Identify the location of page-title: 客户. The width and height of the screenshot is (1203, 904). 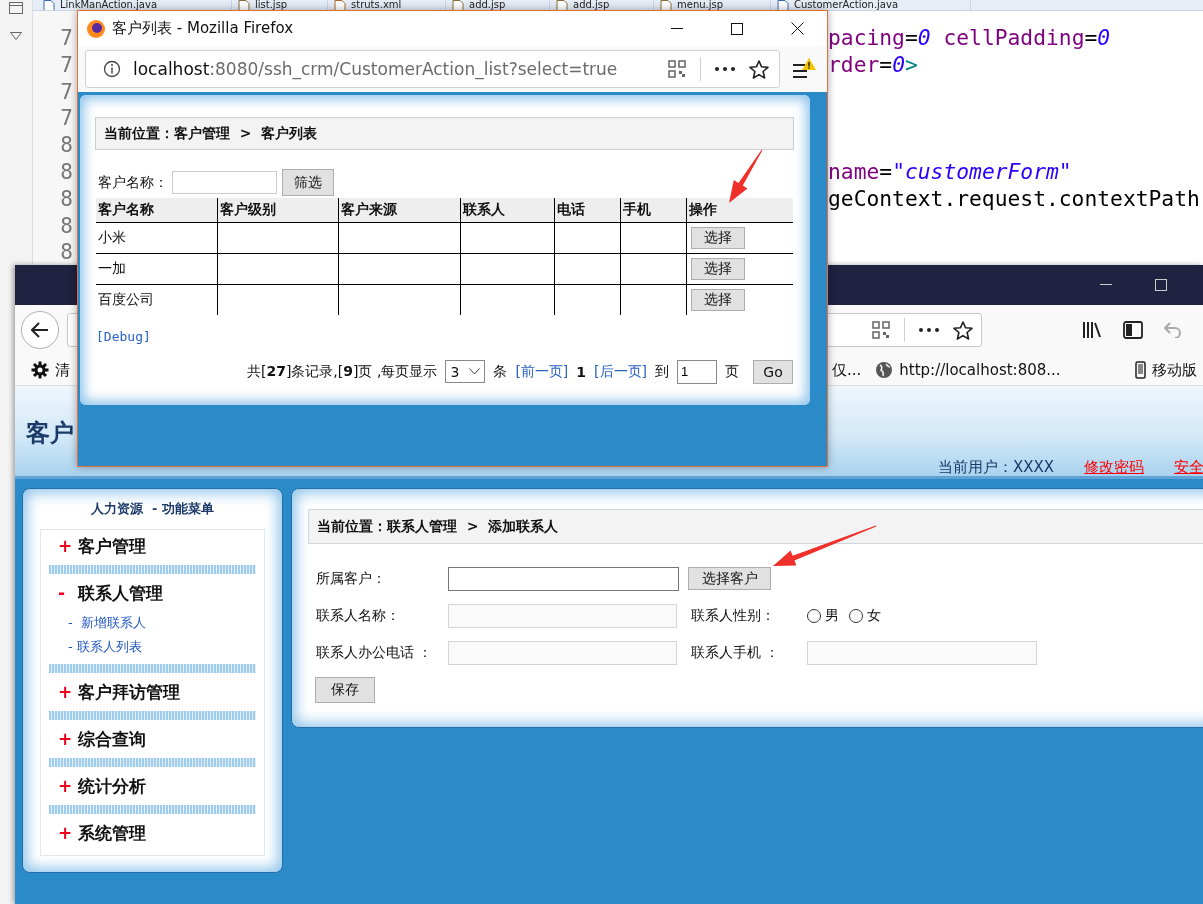
(49, 433).